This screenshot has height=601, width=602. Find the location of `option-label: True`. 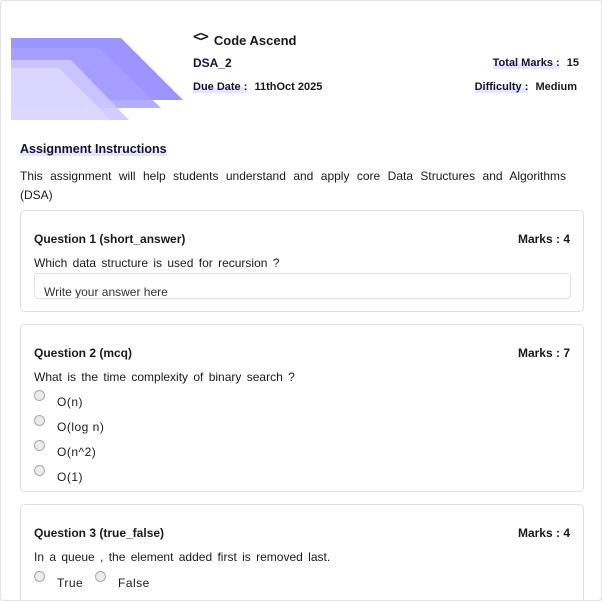

option-label: True is located at coordinates (70, 583).